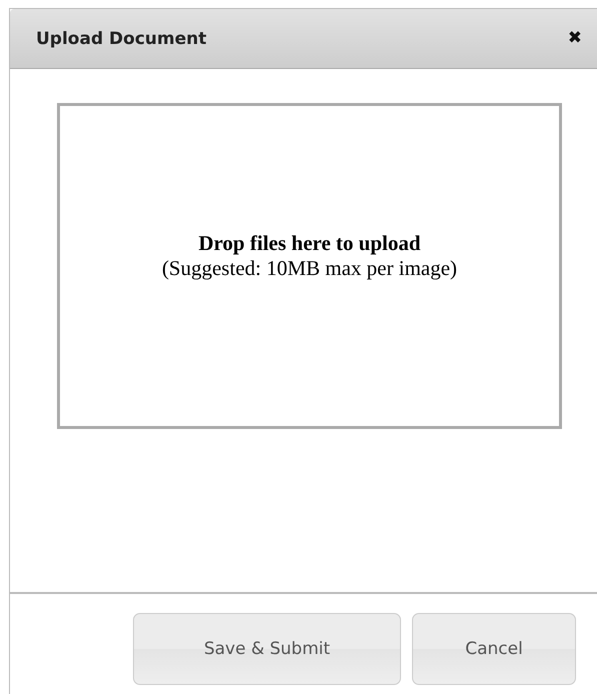 This screenshot has width=597, height=694. I want to click on cancel-button: Cancel, so click(494, 649).